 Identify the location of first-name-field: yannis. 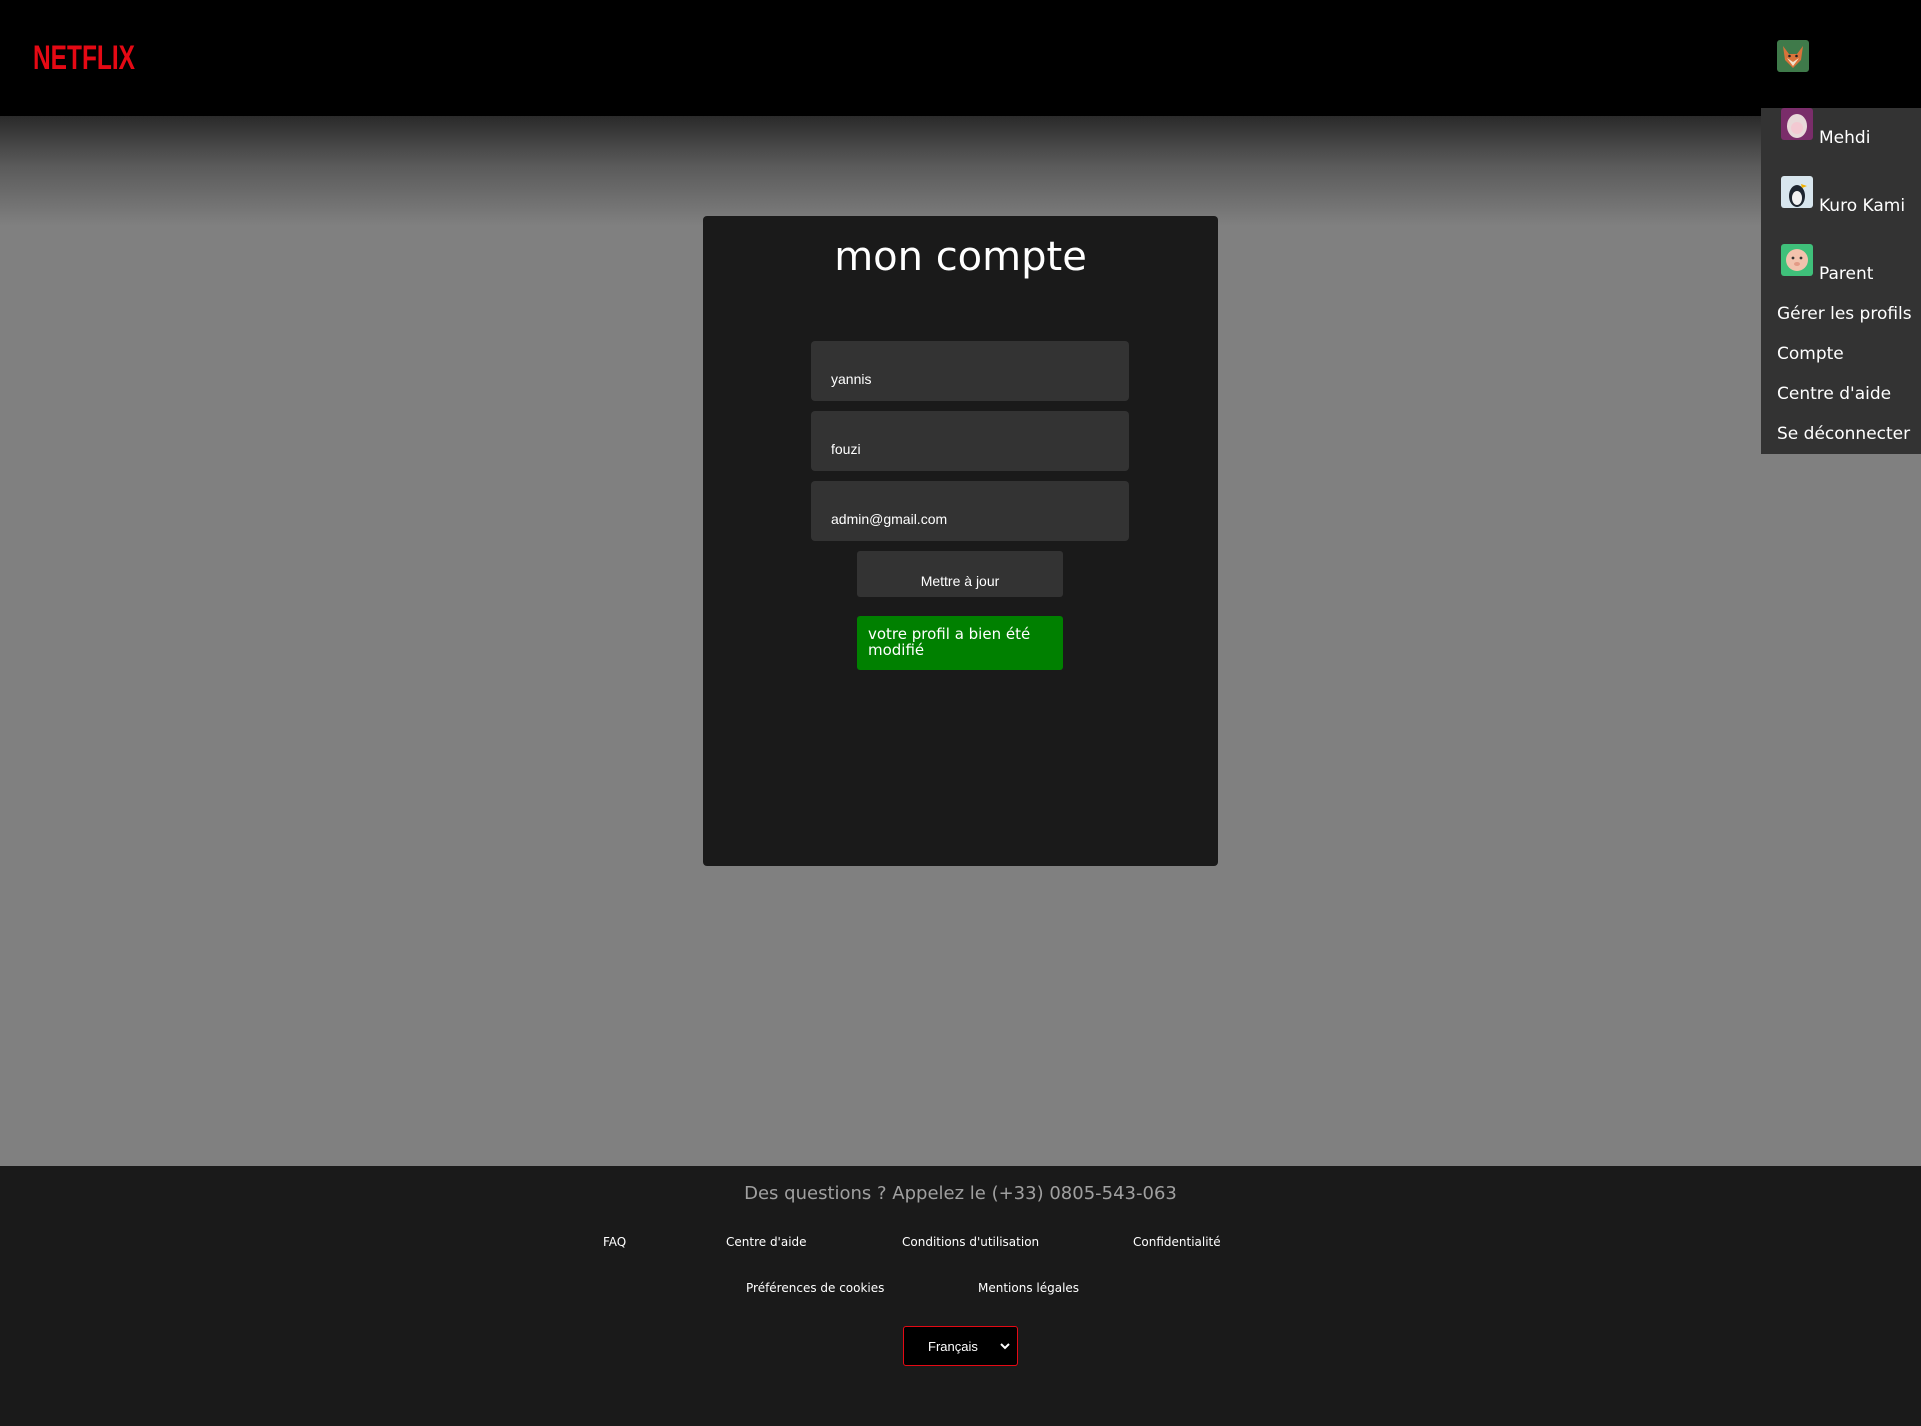
(970, 371).